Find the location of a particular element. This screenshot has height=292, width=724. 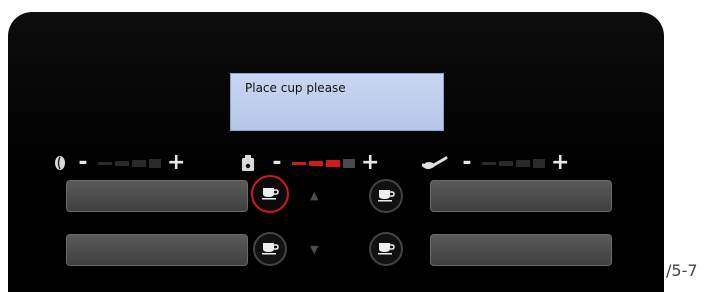

water-amount-control: - + is located at coordinates (309, 163).